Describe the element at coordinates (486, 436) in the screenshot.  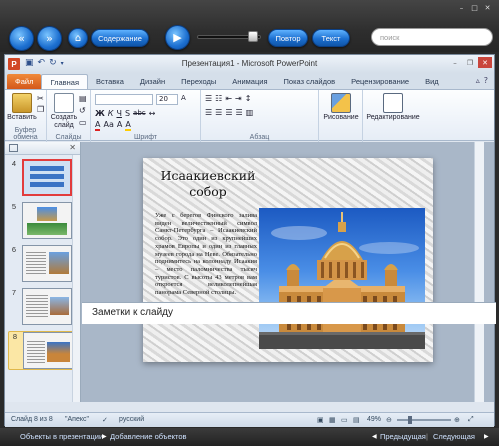
I see `next-arrow-icon: ▶` at that location.